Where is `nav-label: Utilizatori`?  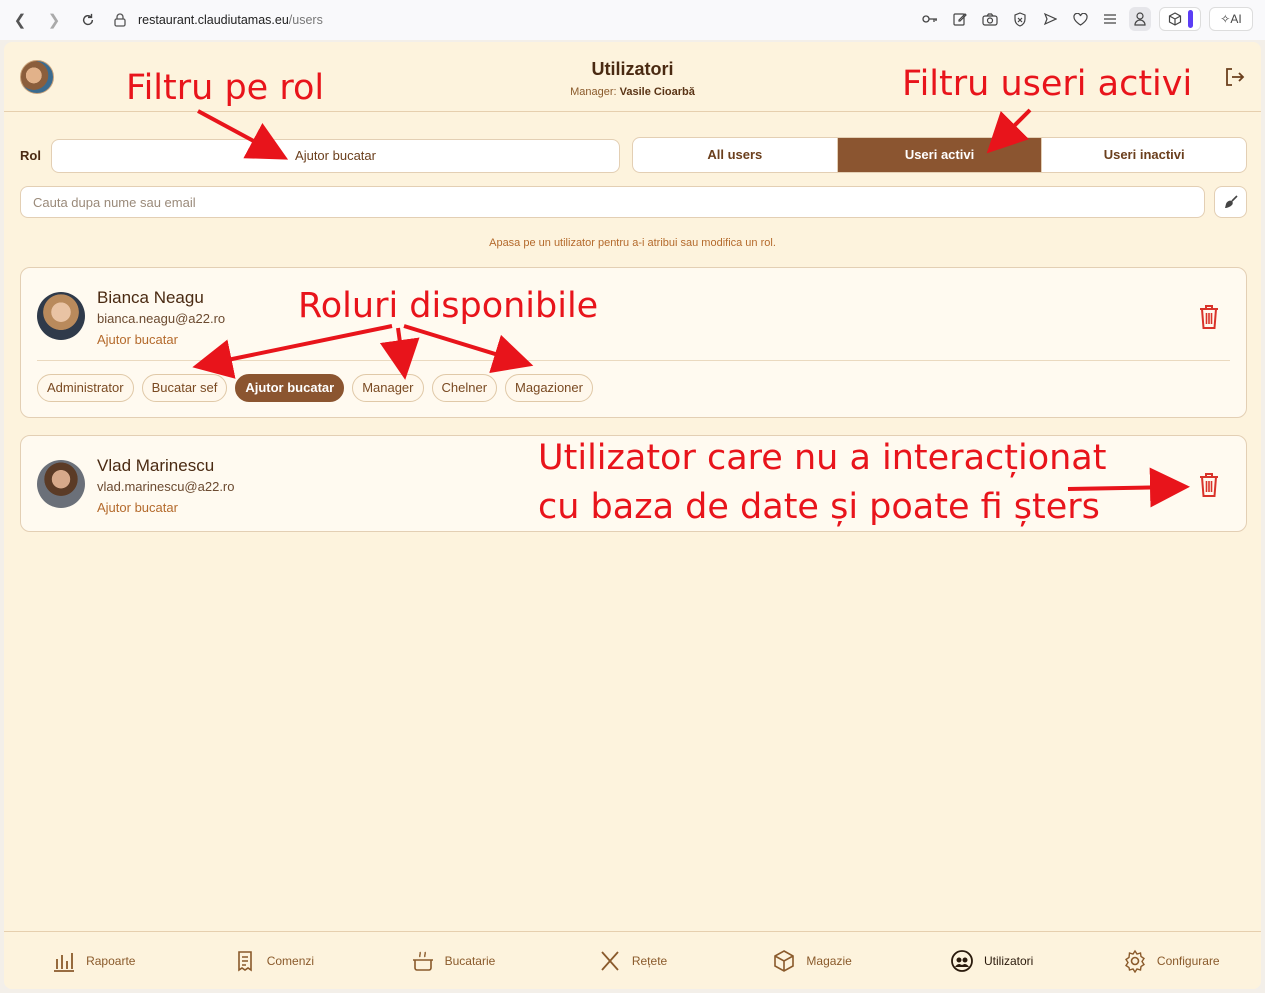
nav-label: Utilizatori is located at coordinates (1009, 960).